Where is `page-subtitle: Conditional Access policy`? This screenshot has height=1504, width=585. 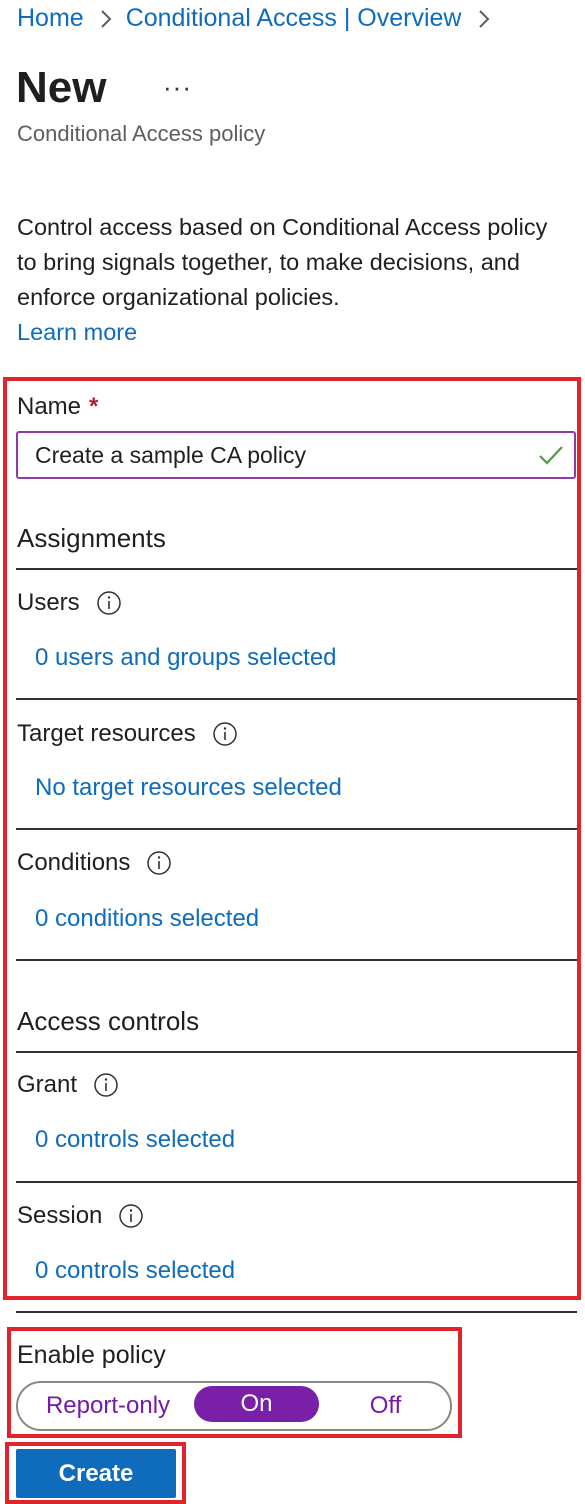
page-subtitle: Conditional Access policy is located at coordinates (141, 133).